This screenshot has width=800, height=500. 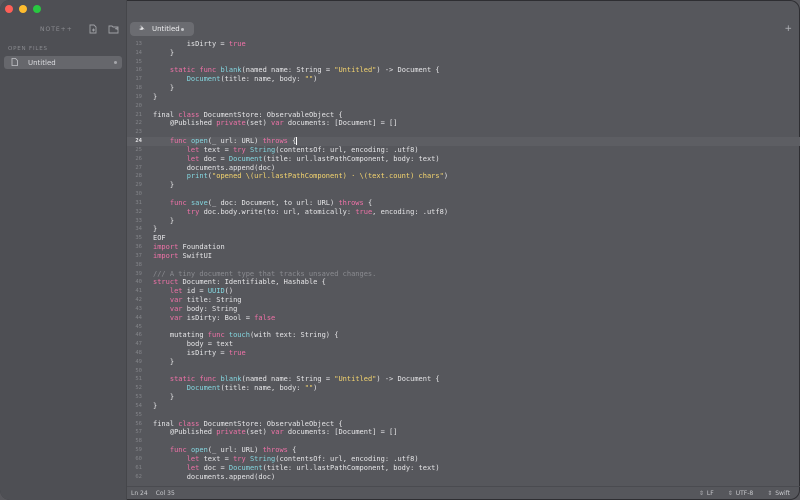 I want to click on code-line: 38, so click(x=463, y=265).